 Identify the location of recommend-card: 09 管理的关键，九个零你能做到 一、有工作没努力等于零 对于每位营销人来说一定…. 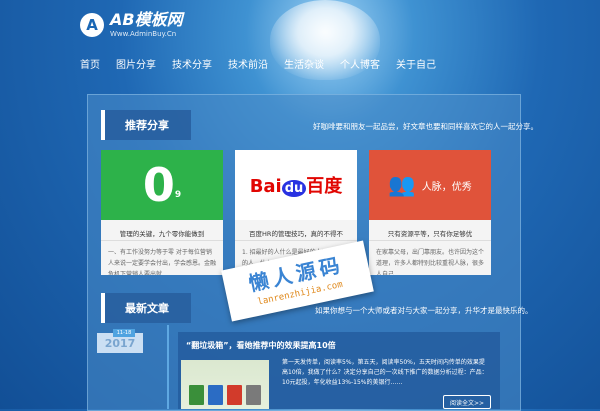
(162, 212).